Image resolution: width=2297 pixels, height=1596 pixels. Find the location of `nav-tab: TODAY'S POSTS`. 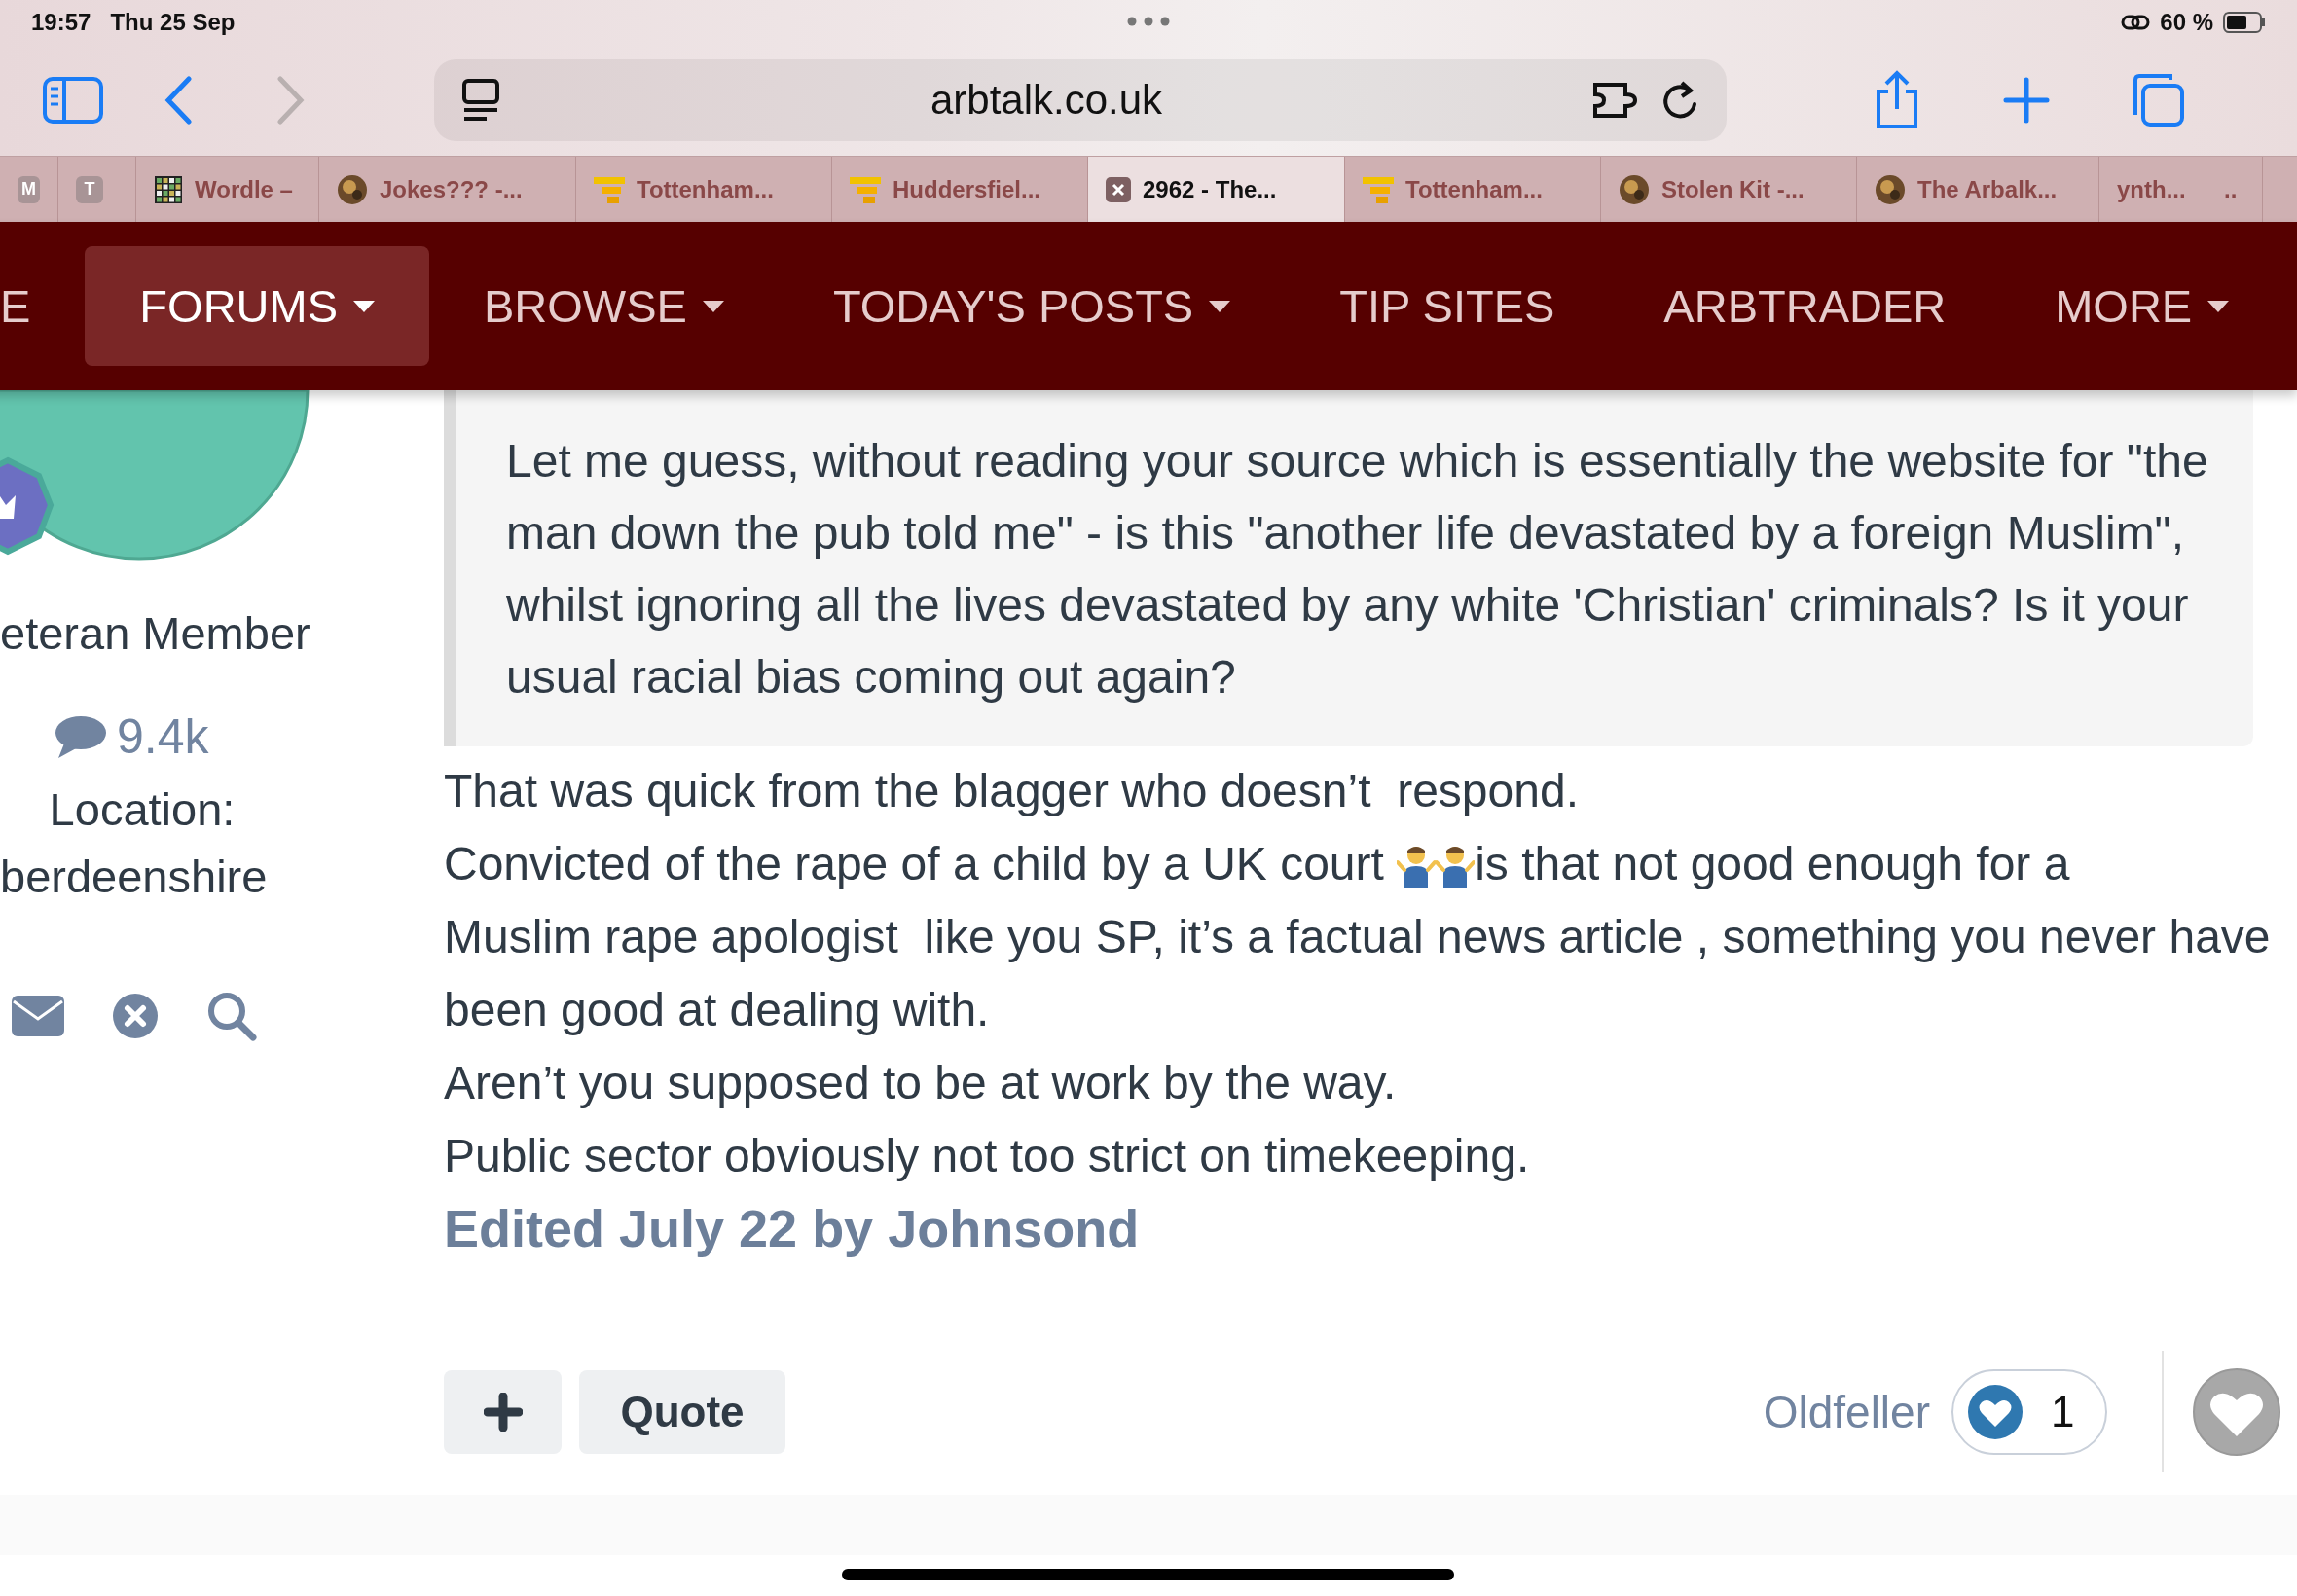

nav-tab: TODAY'S POSTS is located at coordinates (1032, 306).